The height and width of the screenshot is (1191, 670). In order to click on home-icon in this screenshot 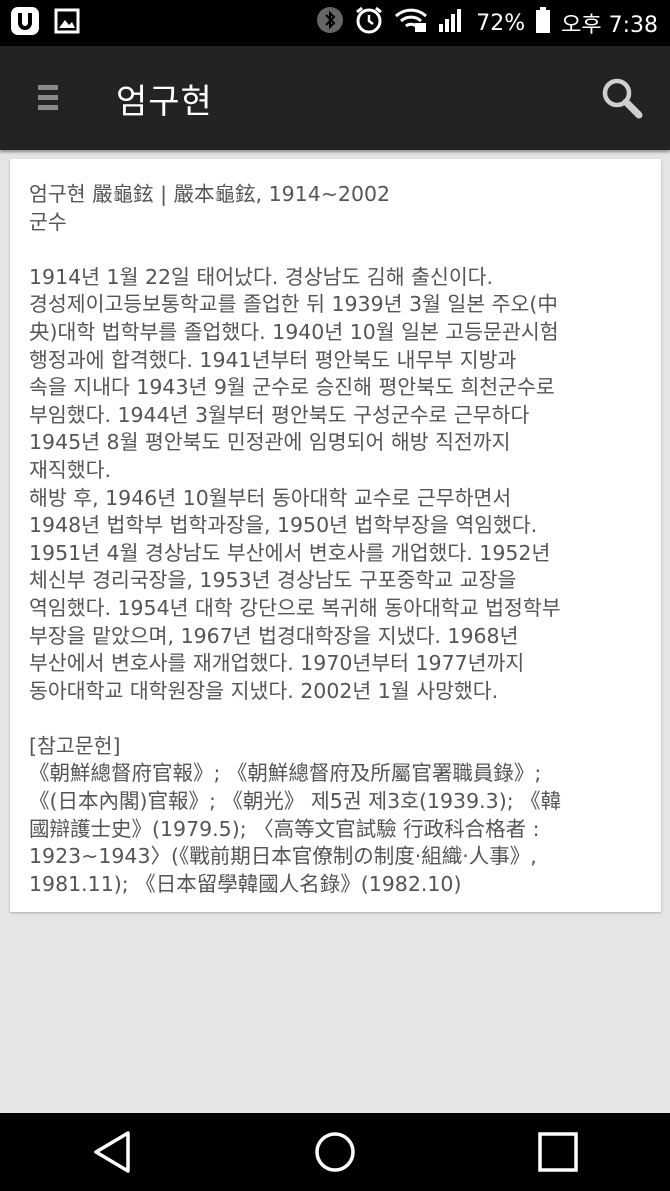, I will do `click(335, 1152)`.